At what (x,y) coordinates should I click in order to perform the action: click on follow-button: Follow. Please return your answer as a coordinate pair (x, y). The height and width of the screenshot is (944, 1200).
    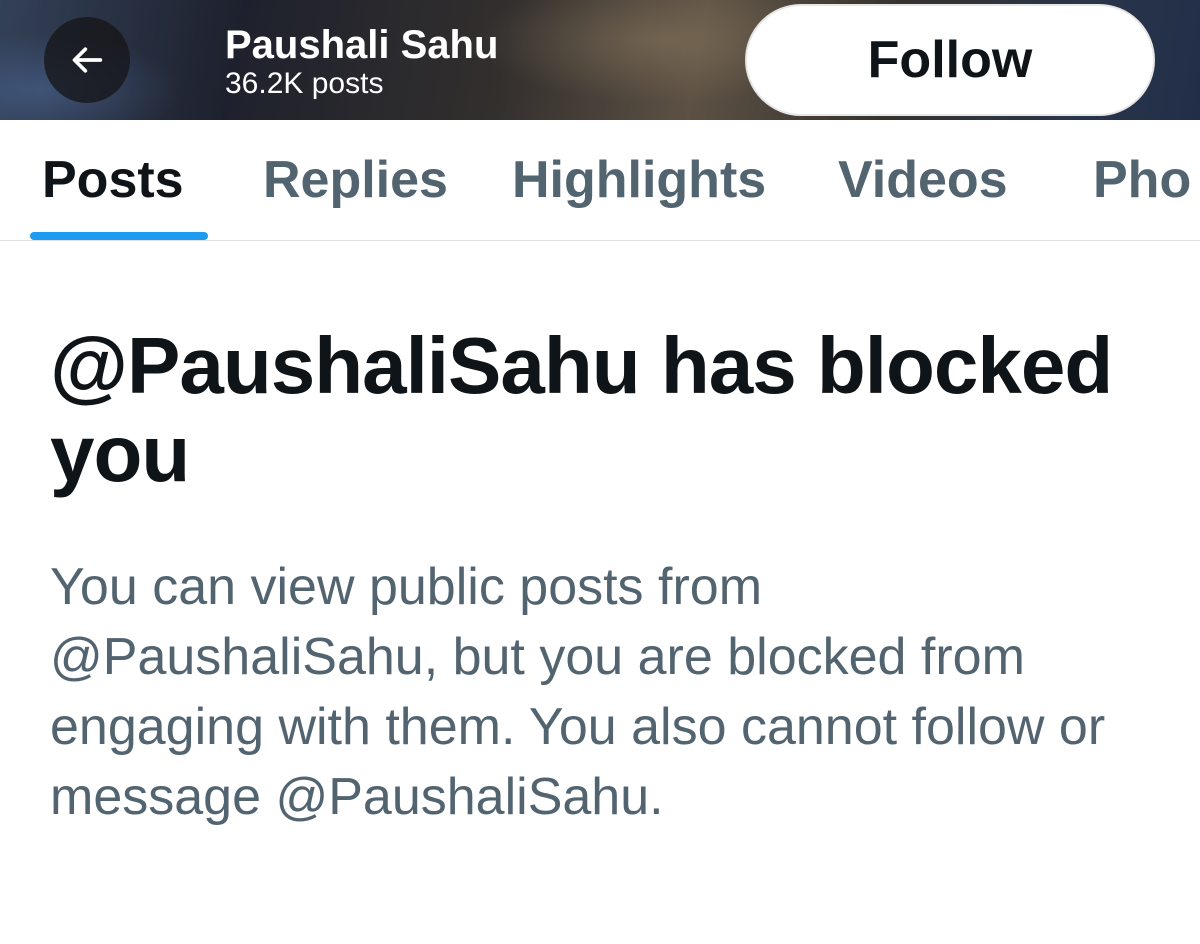
    Looking at the image, I should click on (950, 60).